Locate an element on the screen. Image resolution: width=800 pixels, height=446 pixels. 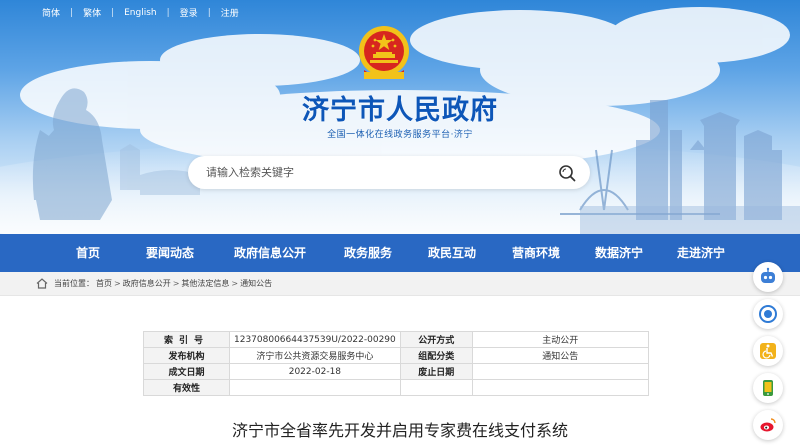
table-key: 成文日期 is located at coordinates (186, 371).